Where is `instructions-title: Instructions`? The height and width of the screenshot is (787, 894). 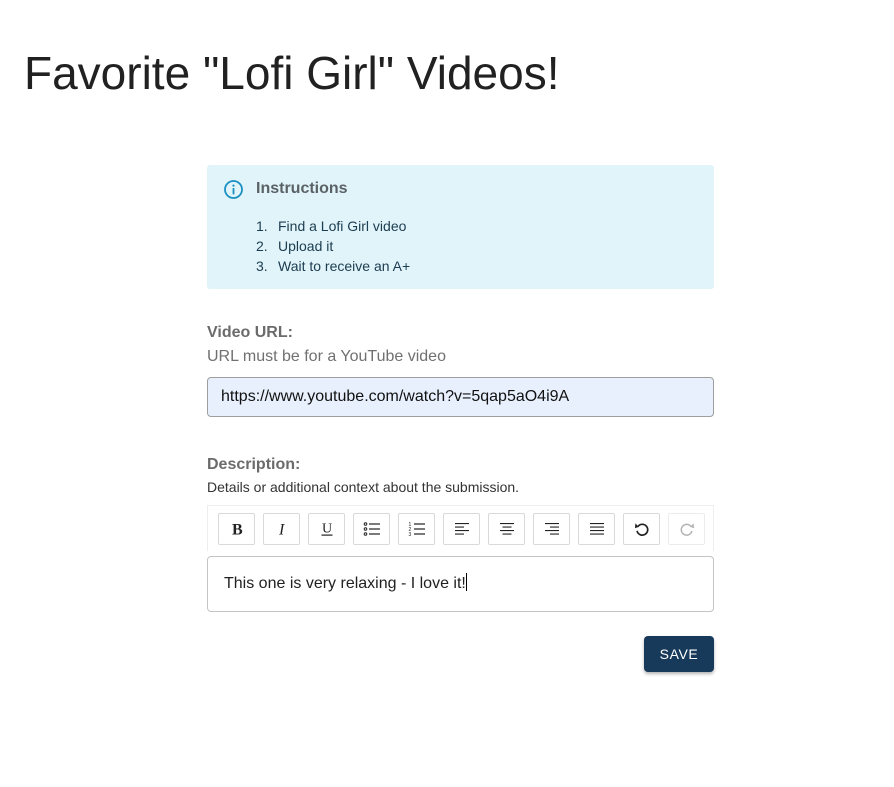
instructions-title: Instructions is located at coordinates (302, 188).